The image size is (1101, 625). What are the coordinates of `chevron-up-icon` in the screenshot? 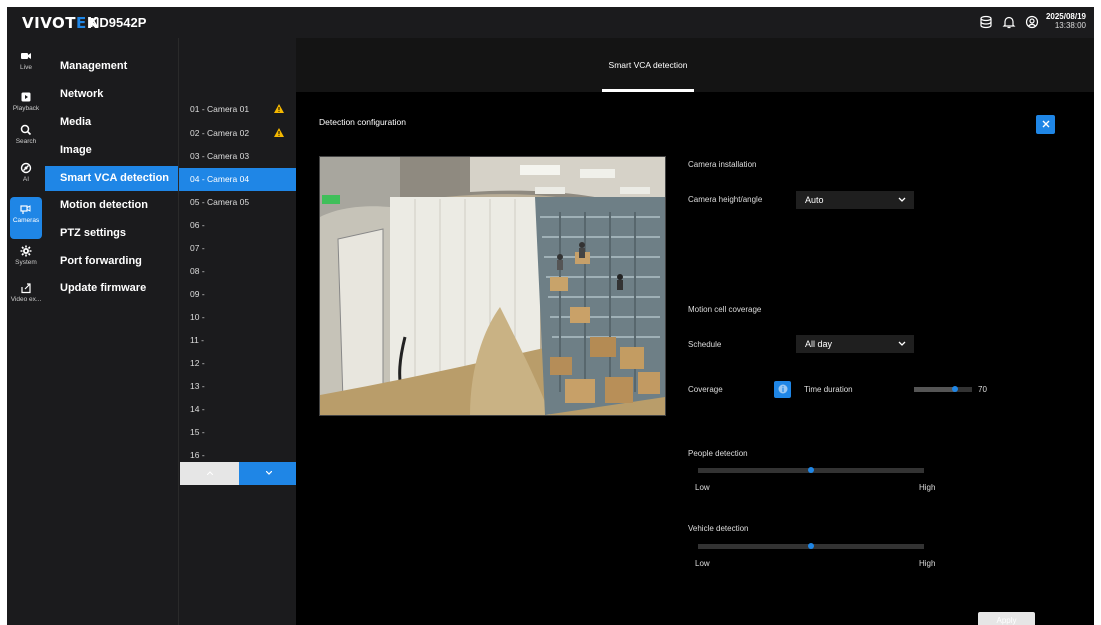 It's located at (209, 473).